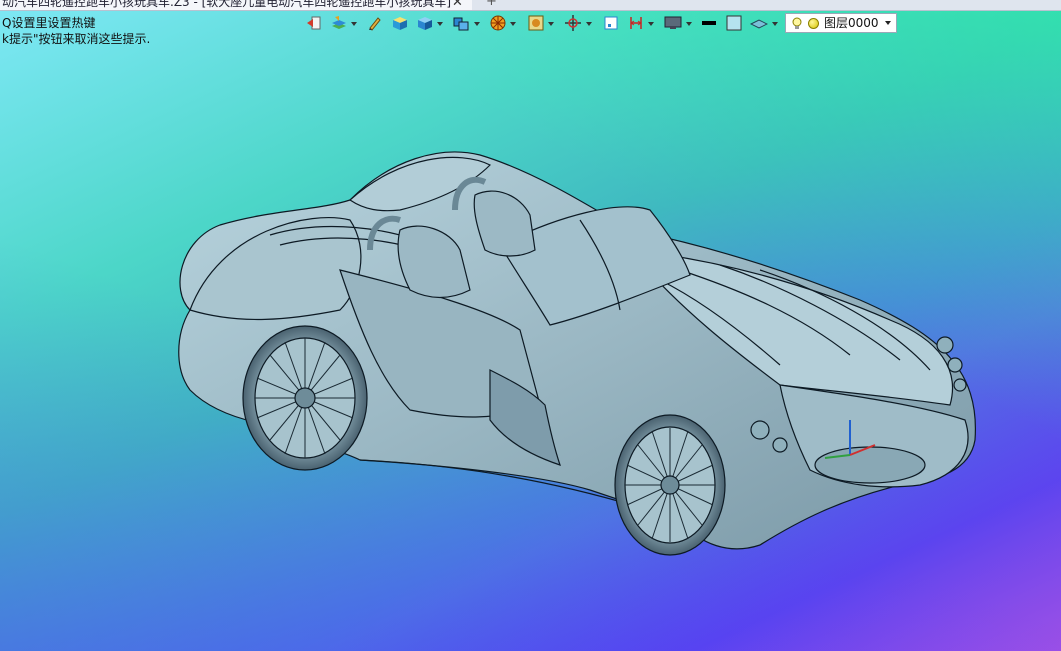 The width and height of the screenshot is (1061, 651). I want to click on close-tab-icon: ✕, so click(457, 5).